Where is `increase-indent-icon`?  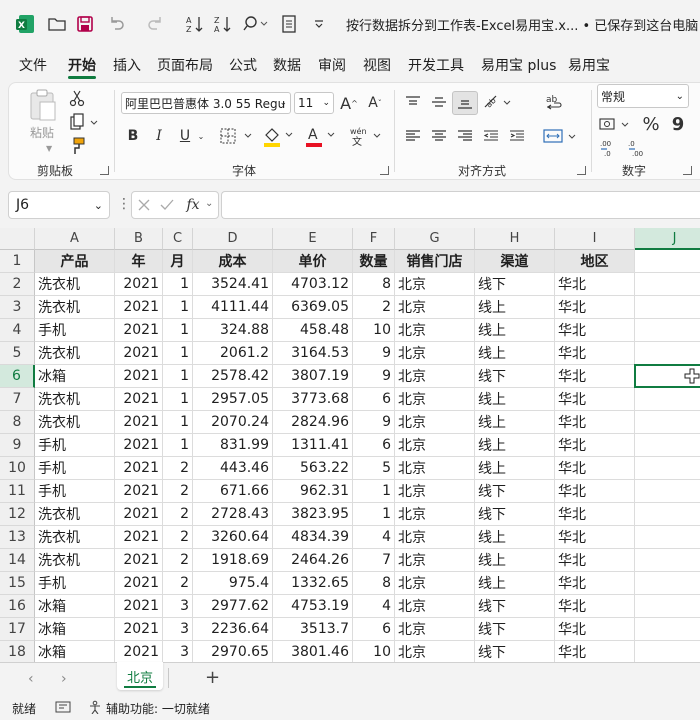
increase-indent-icon is located at coordinates (517, 136).